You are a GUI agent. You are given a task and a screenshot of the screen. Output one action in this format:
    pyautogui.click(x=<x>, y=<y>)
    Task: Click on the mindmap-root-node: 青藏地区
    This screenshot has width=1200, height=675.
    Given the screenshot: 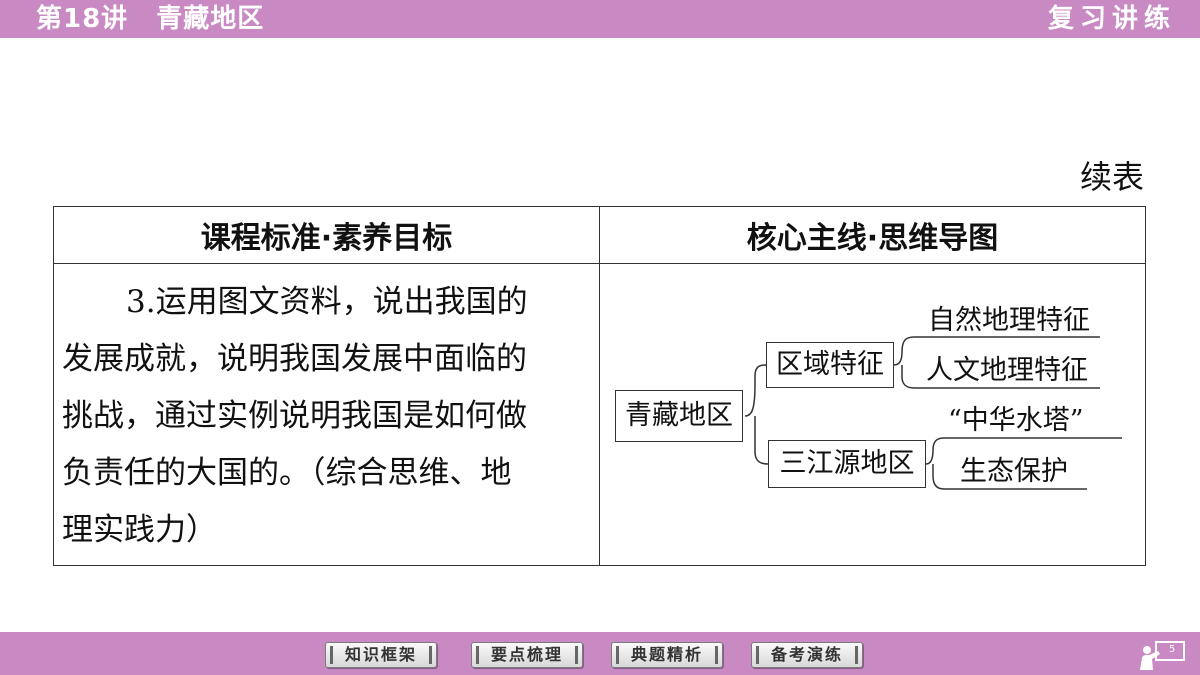 What is the action you would take?
    pyautogui.click(x=679, y=416)
    